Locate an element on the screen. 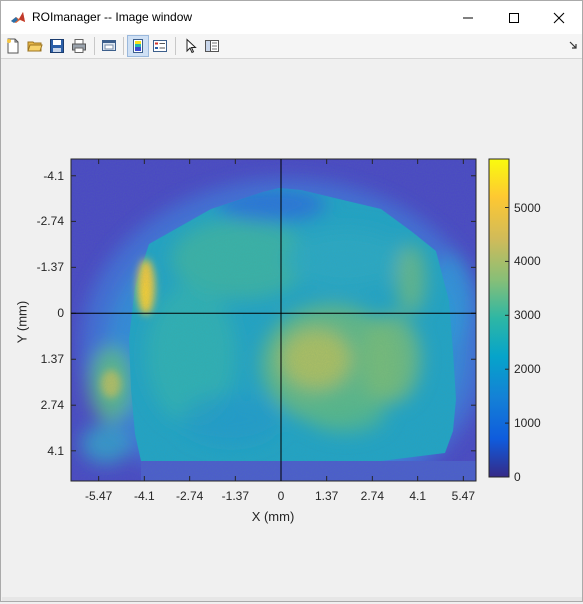  link-plot-icon is located at coordinates (109, 45).